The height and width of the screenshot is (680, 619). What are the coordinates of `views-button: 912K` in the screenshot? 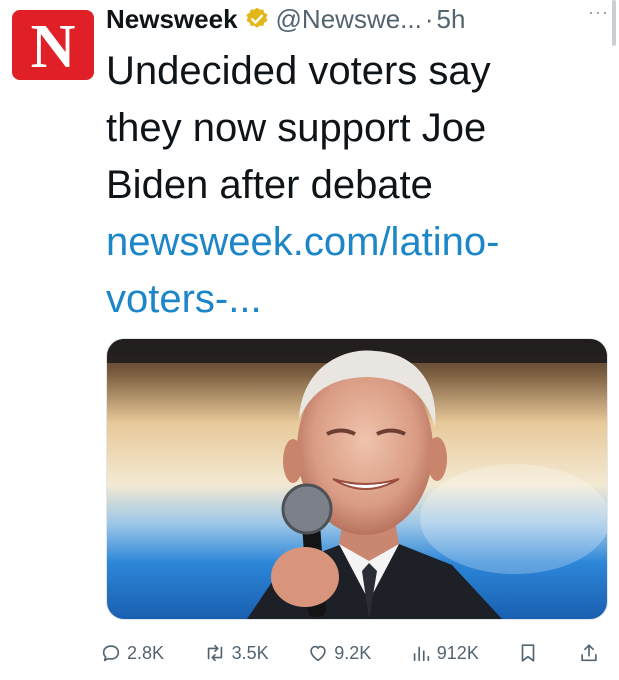 It's located at (444, 653).